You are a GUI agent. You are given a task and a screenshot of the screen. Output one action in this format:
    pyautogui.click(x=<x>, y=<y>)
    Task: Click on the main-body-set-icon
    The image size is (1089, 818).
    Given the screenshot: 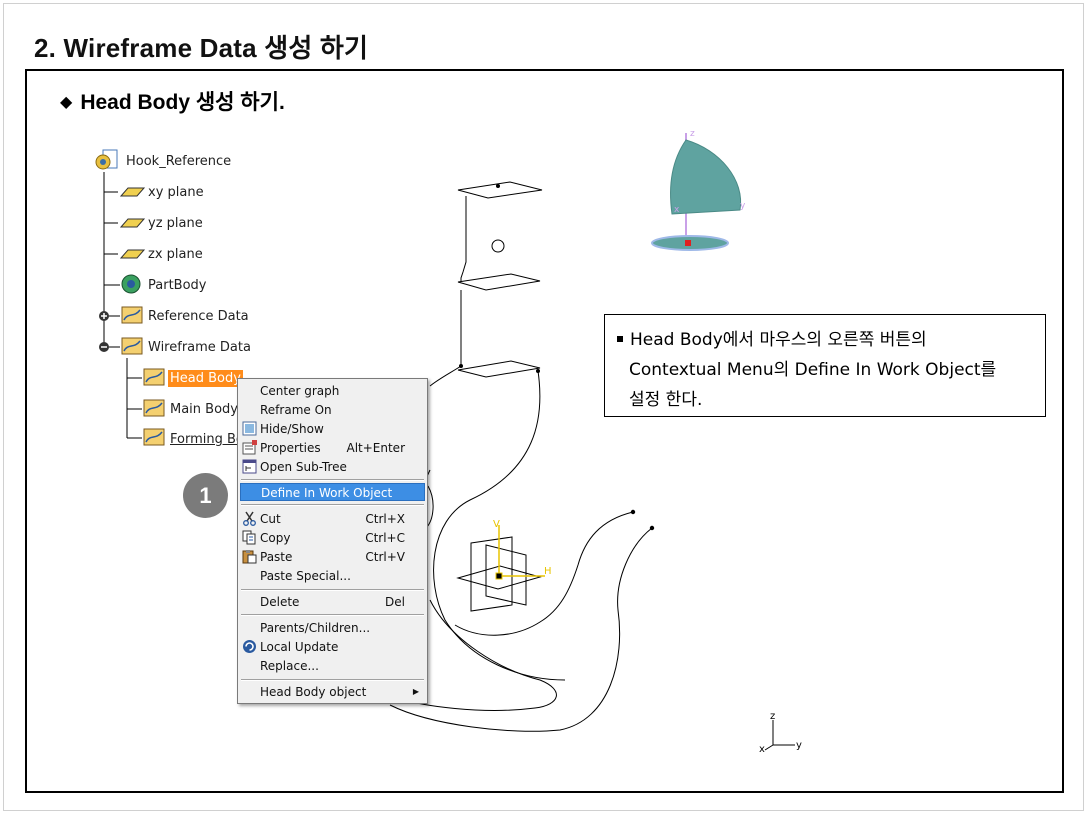 What is the action you would take?
    pyautogui.click(x=154, y=408)
    